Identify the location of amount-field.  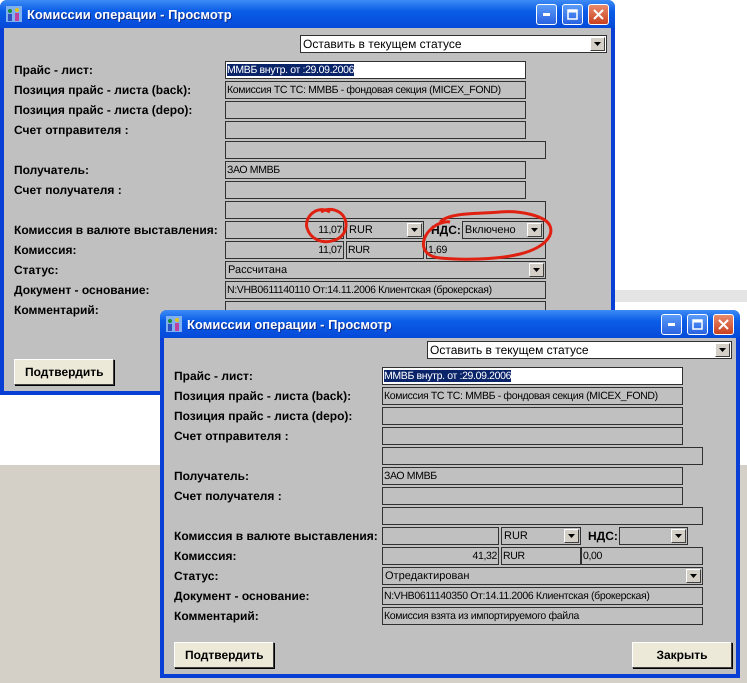
(440, 536).